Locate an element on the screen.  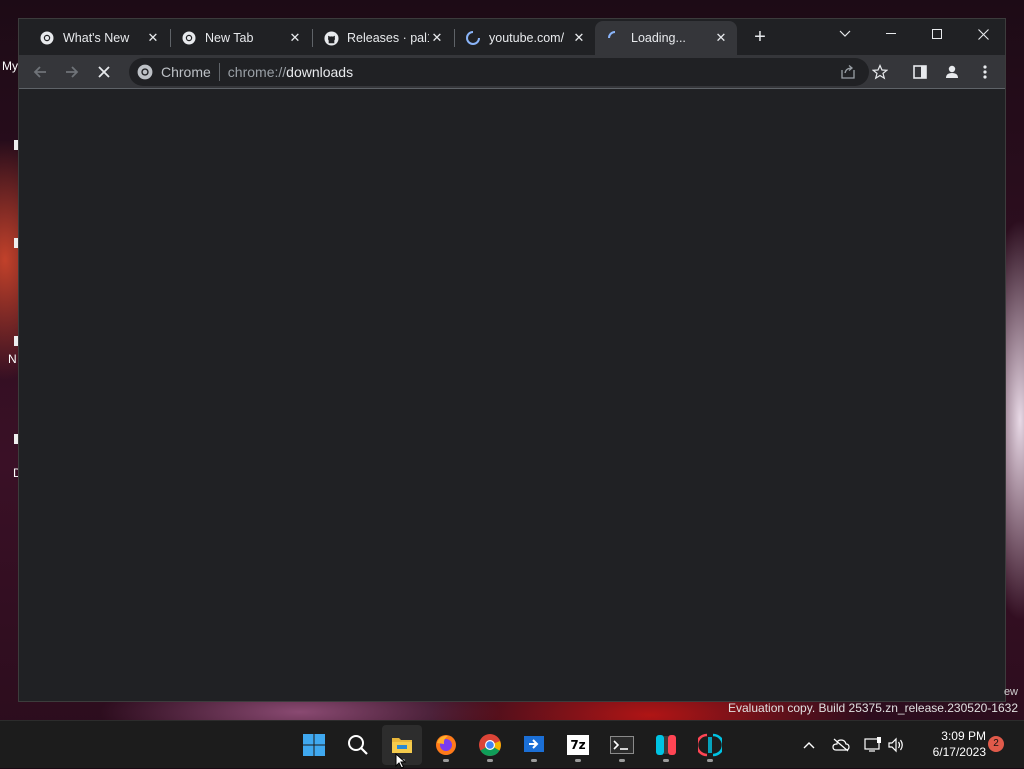
menu-button is located at coordinates (985, 72).